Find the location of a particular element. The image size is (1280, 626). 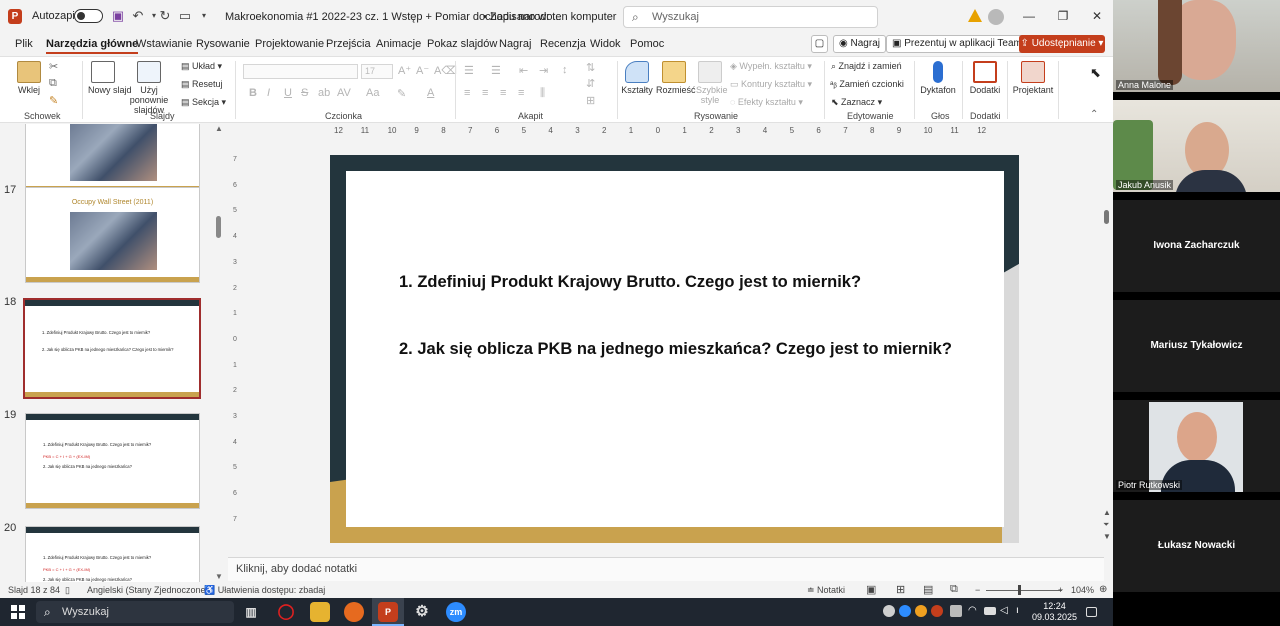

collapse-ribbon-icon: ⌃ is located at coordinates (1094, 114).